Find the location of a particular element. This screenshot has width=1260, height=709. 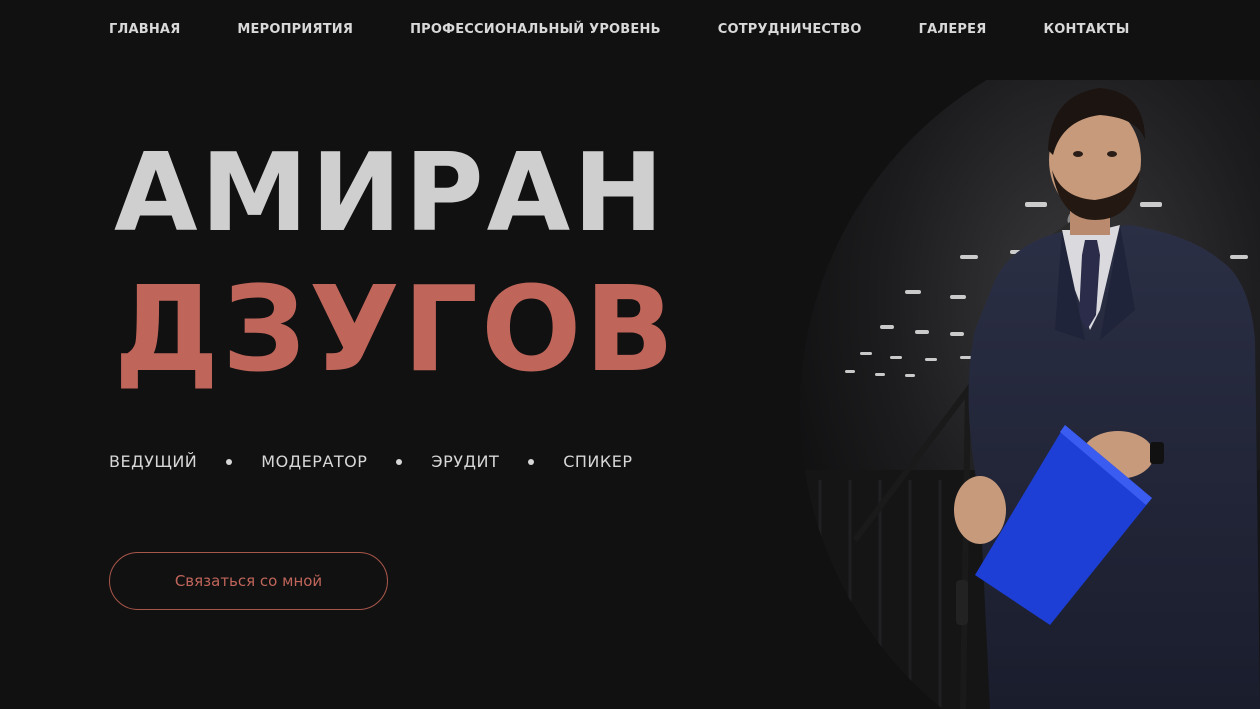

nav-item-contacts: КОНТАКТЫ is located at coordinates (1086, 29).